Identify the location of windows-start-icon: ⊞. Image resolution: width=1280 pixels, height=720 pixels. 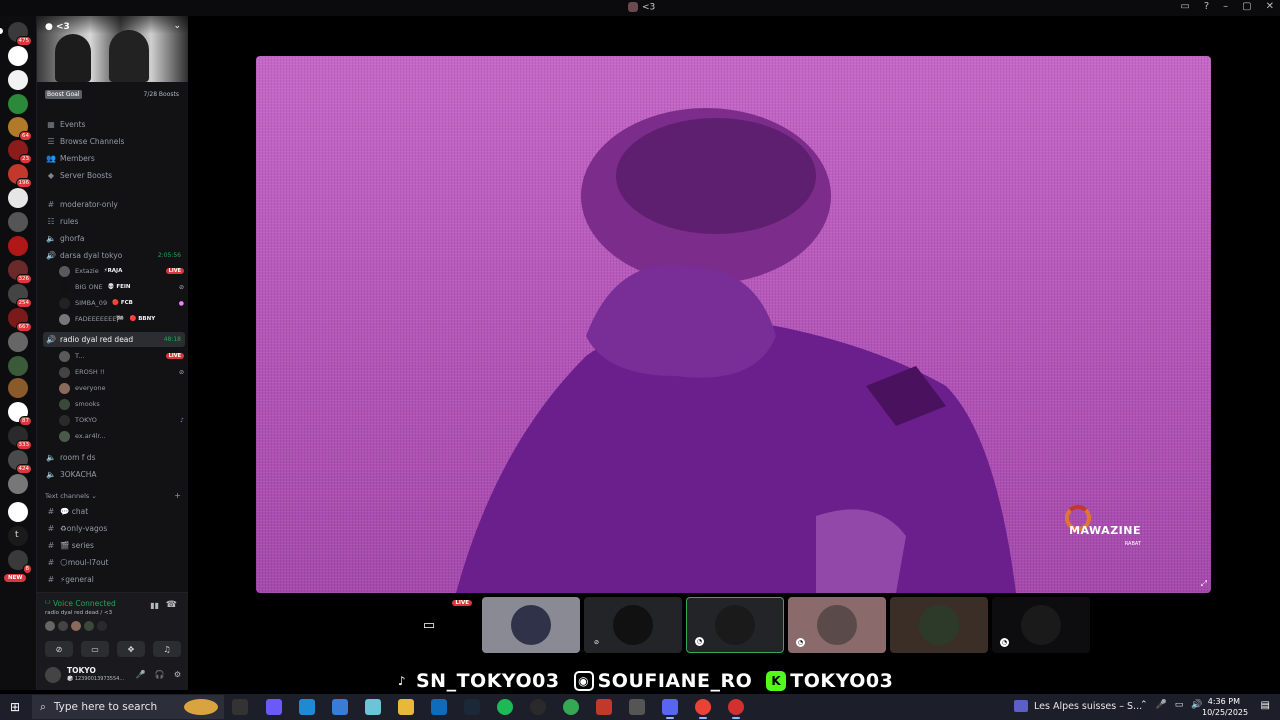
(15, 707).